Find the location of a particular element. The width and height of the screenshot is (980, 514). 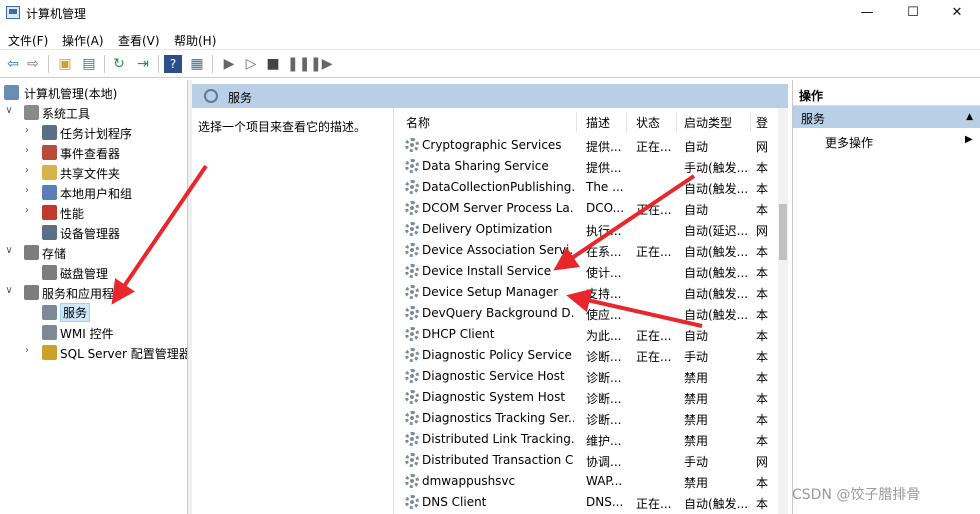

service-row: DNS Client DNS... 正在... 自动(触发... 本 is located at coordinates (583, 502).